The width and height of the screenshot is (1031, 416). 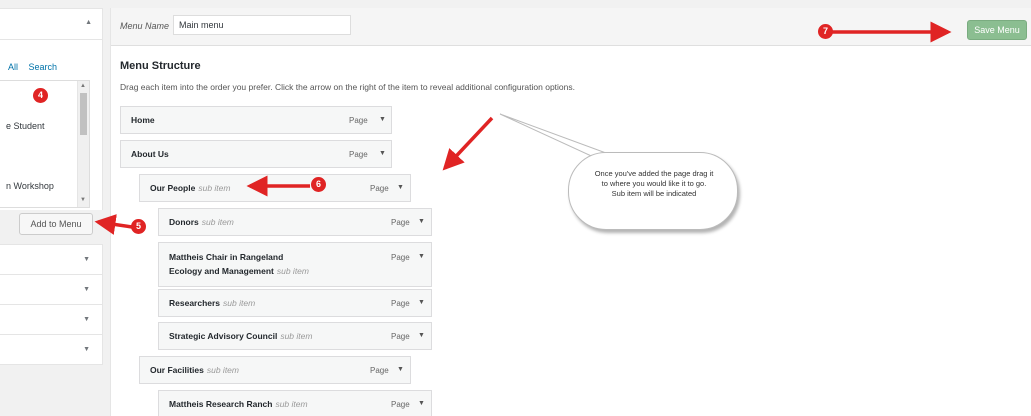 I want to click on menu-item-title: Our Facilities sub item, so click(x=194, y=370).